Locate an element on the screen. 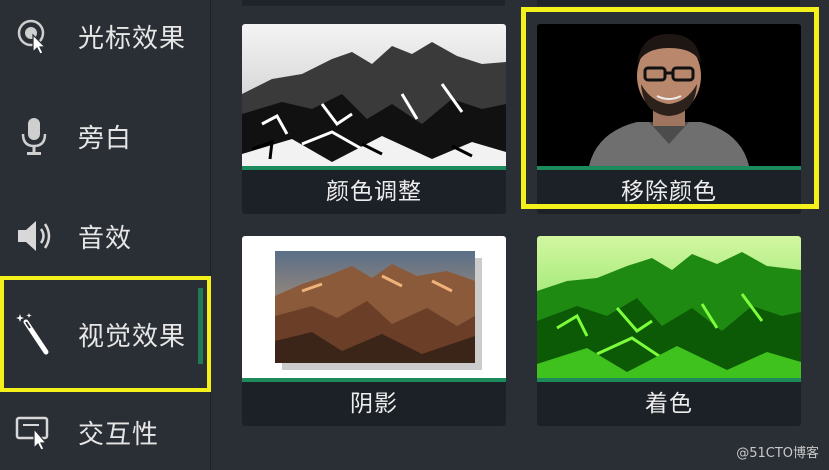  color-adjust-thumbnail is located at coordinates (374, 95).